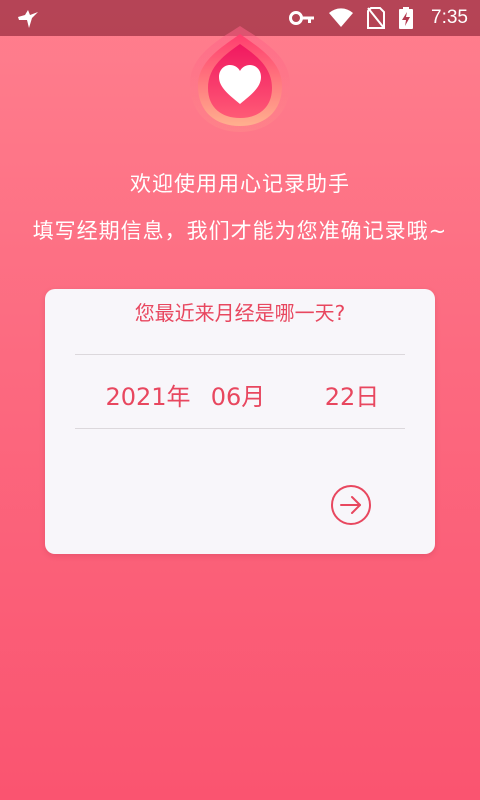 The width and height of the screenshot is (480, 800). Describe the element at coordinates (240, 313) in the screenshot. I see `card-question: 您最近来月经是哪一天?` at that location.